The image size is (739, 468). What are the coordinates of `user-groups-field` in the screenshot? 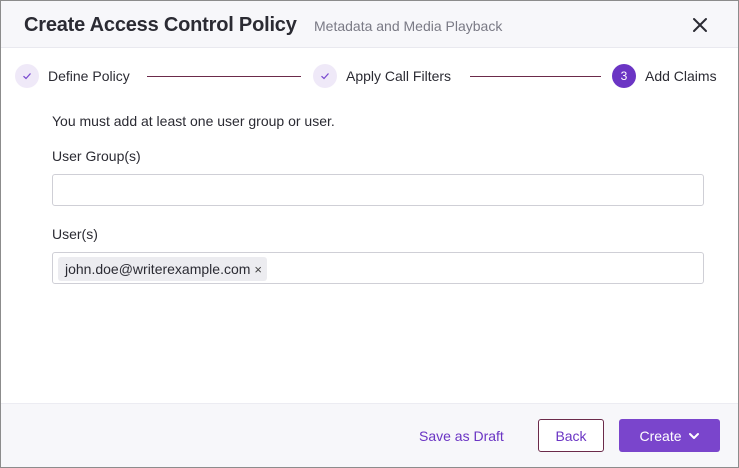 It's located at (378, 190).